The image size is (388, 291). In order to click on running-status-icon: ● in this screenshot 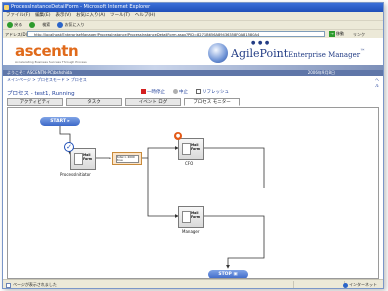, I will do `click(178, 136)`.